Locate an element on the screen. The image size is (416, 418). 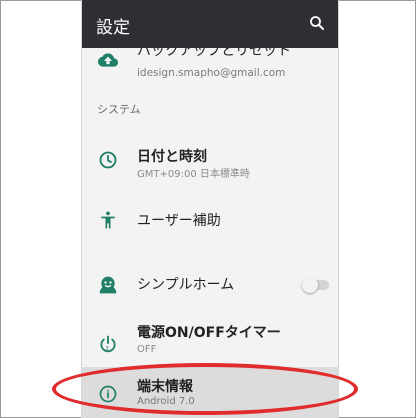
settings-item-accessibility: ユーザー補助 is located at coordinates (210, 220).